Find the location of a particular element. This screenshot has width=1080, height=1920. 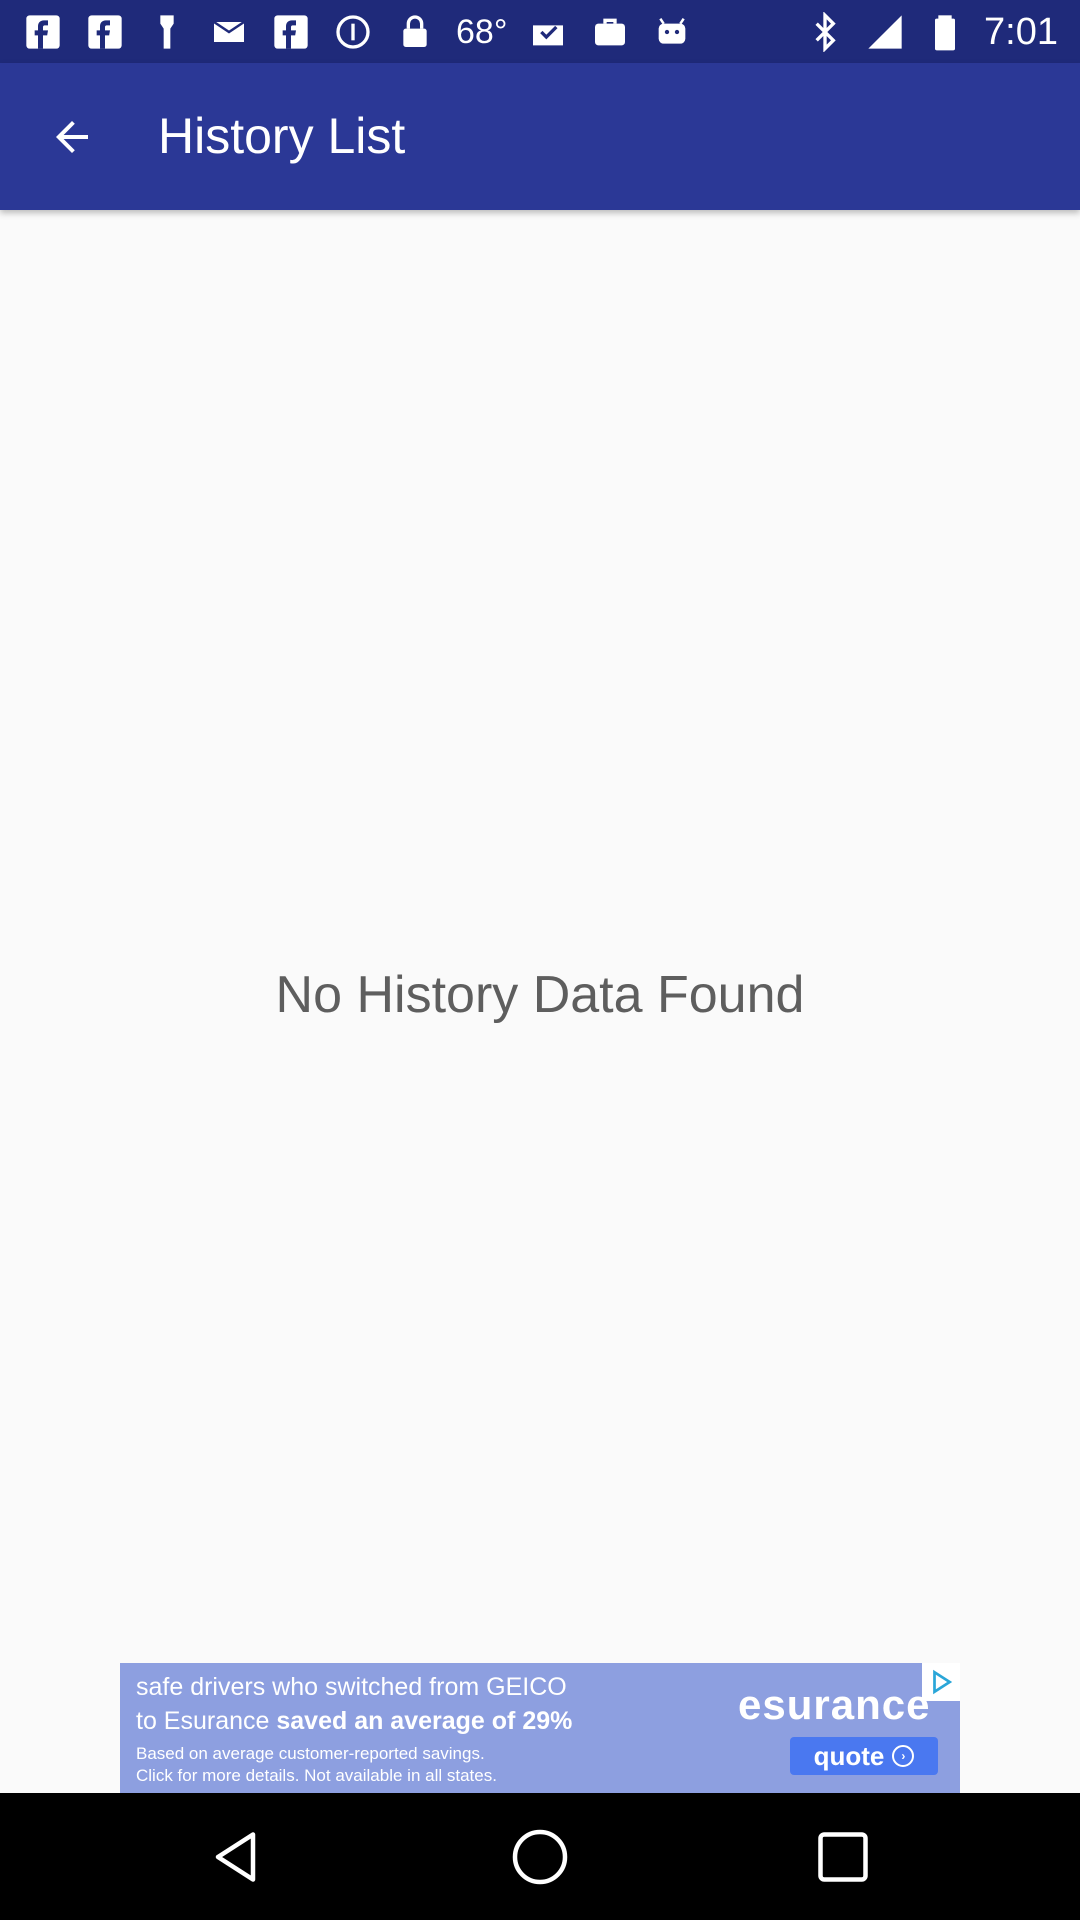

square-recents-icon is located at coordinates (843, 1857).